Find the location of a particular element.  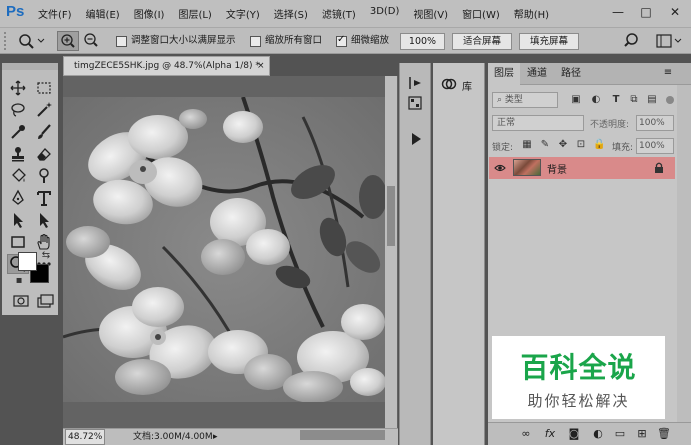

document-tab: timgZECE5SHK.jpg @ 48.7%(Alpha 1/8) * × is located at coordinates (166, 66).